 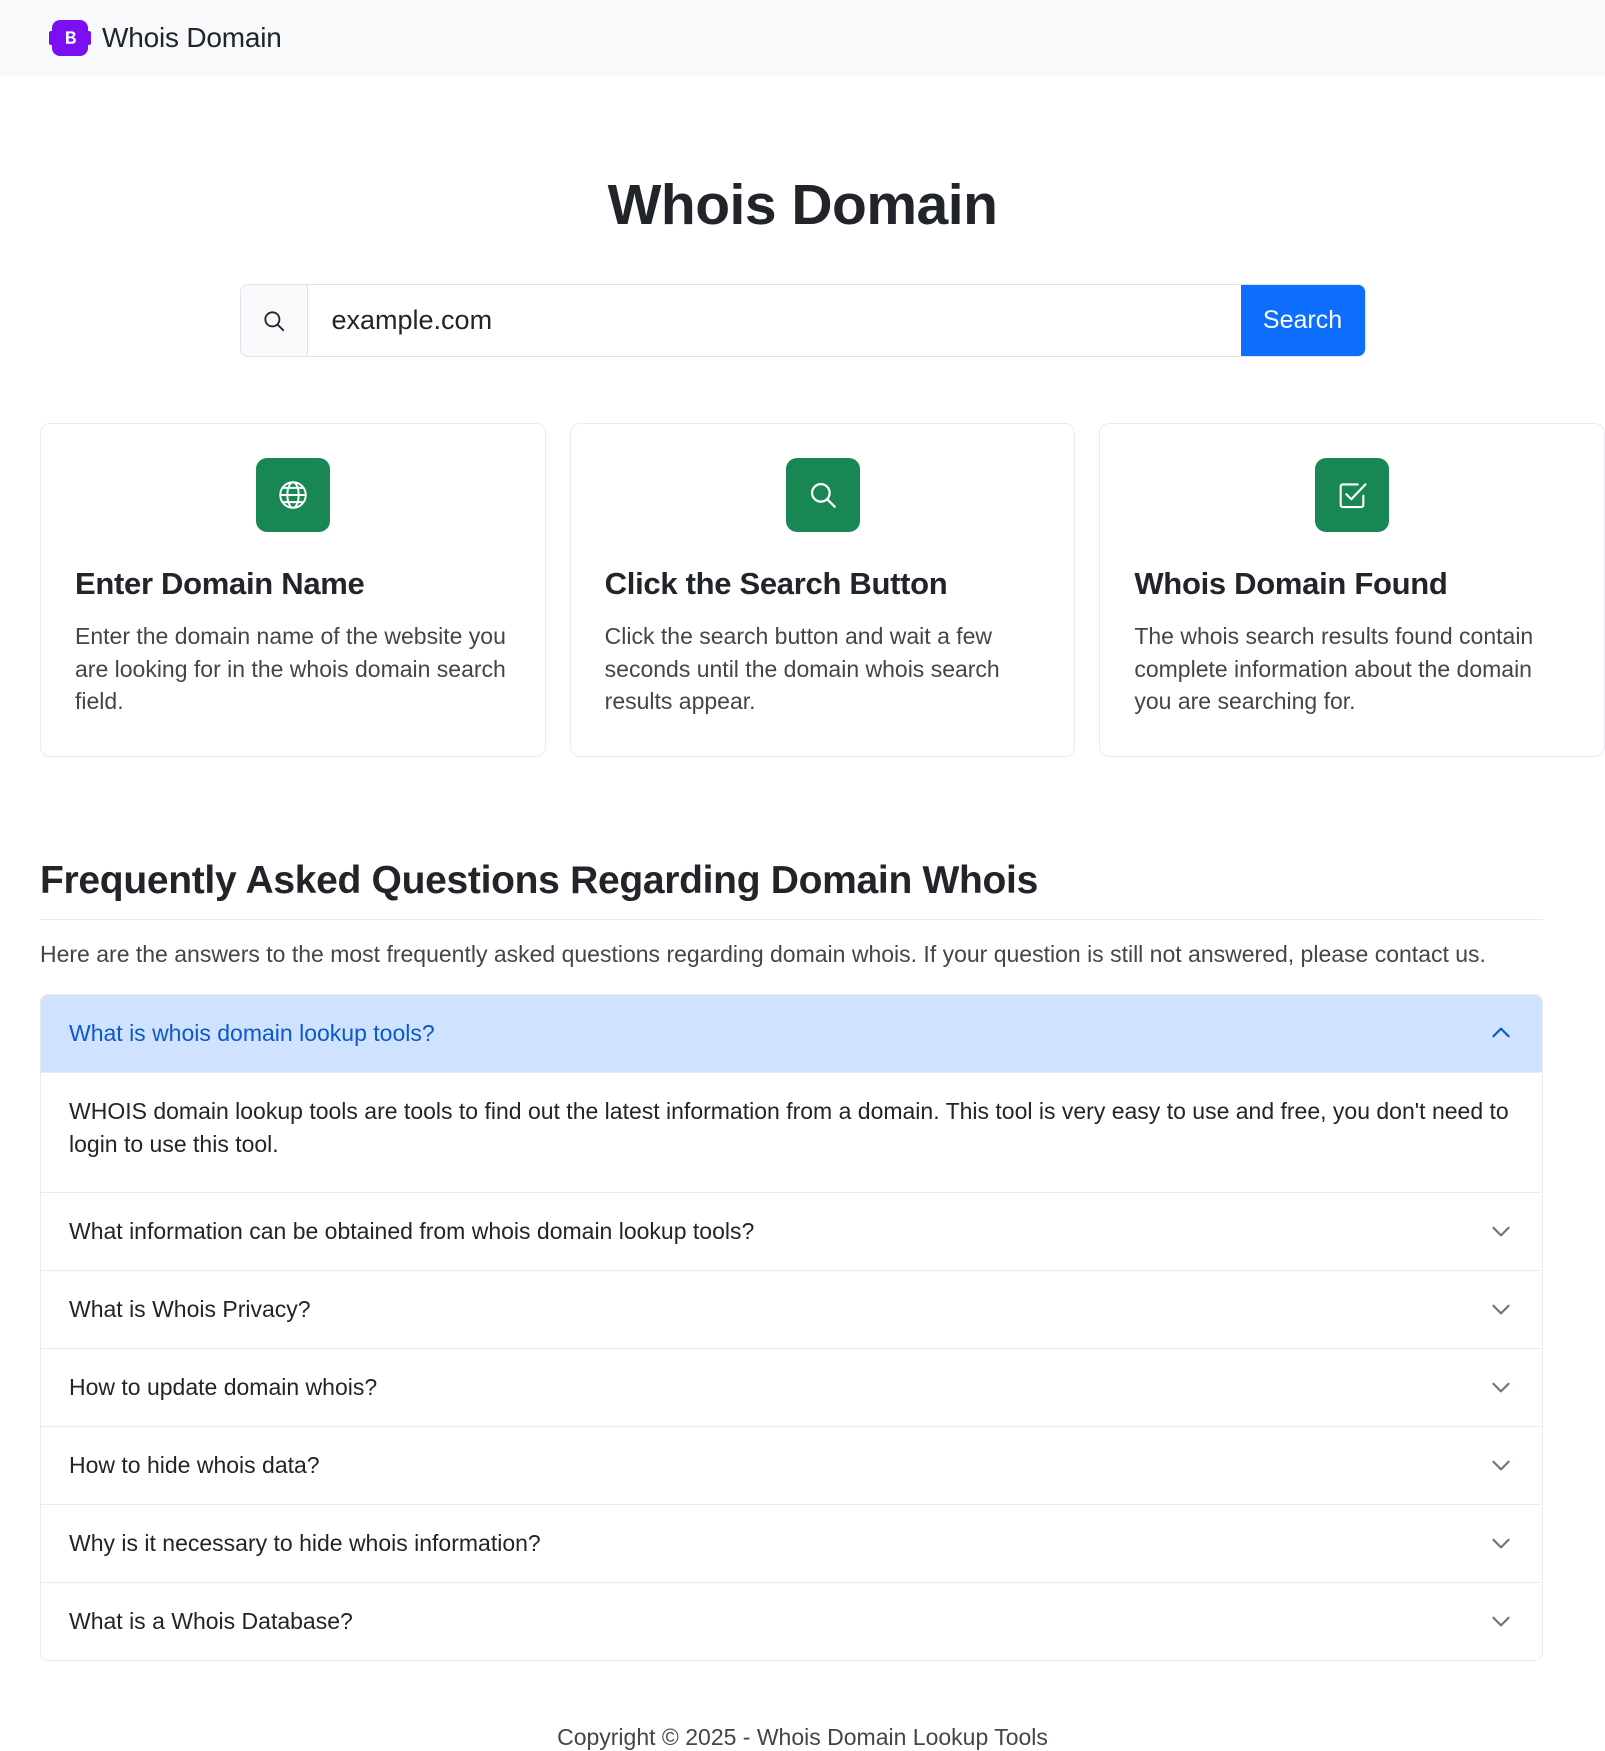 I want to click on faq-item: What is Whois Privacy?, so click(x=791, y=1308).